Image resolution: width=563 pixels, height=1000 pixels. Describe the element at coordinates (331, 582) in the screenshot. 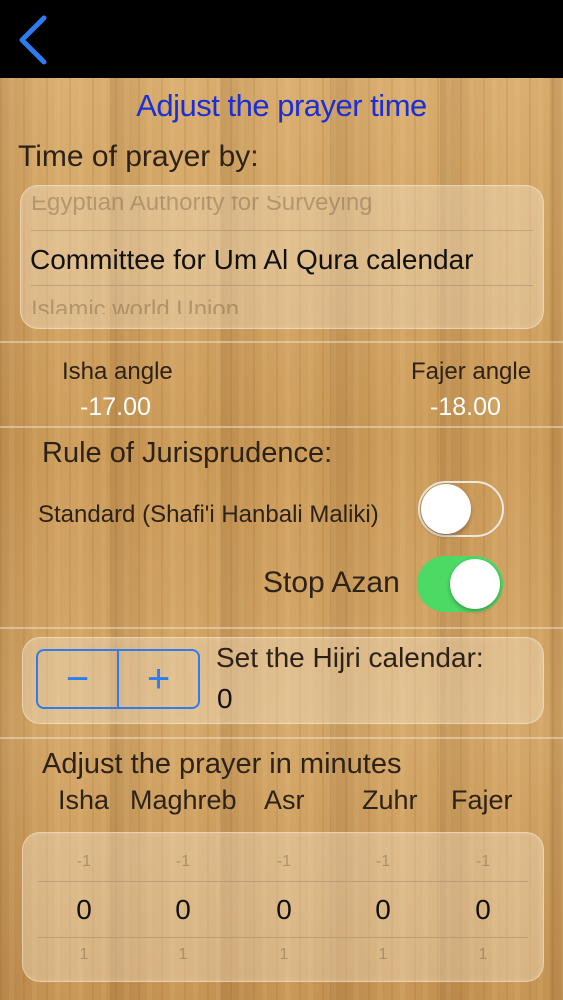

I see `stop-azan-label: Stop Azan` at that location.